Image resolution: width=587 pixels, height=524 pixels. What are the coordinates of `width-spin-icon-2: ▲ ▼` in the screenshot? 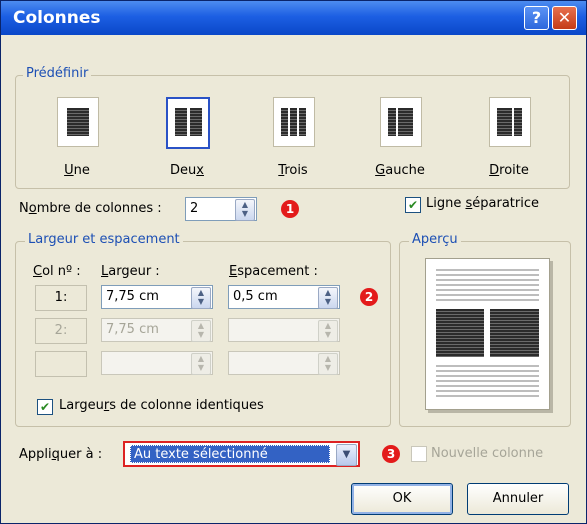 It's located at (201, 331).